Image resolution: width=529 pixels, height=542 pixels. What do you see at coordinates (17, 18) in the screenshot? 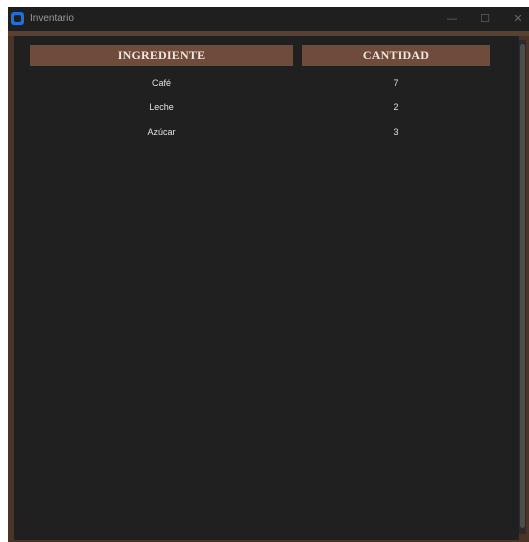
I see `app-icon` at bounding box center [17, 18].